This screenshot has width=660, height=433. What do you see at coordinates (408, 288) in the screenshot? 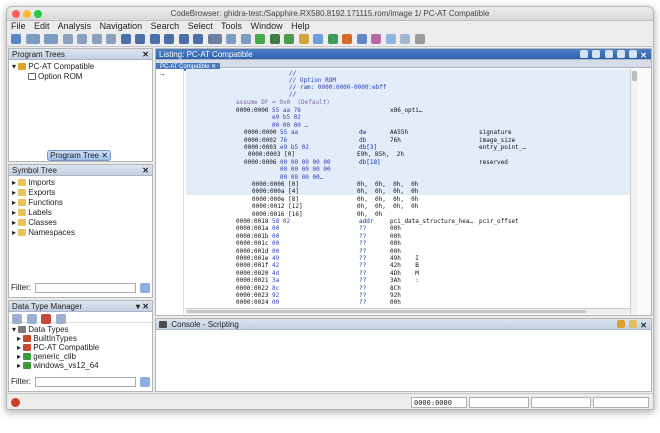
I see `listing-row: 0000:0022 8c?? 8Ch` at bounding box center [408, 288].